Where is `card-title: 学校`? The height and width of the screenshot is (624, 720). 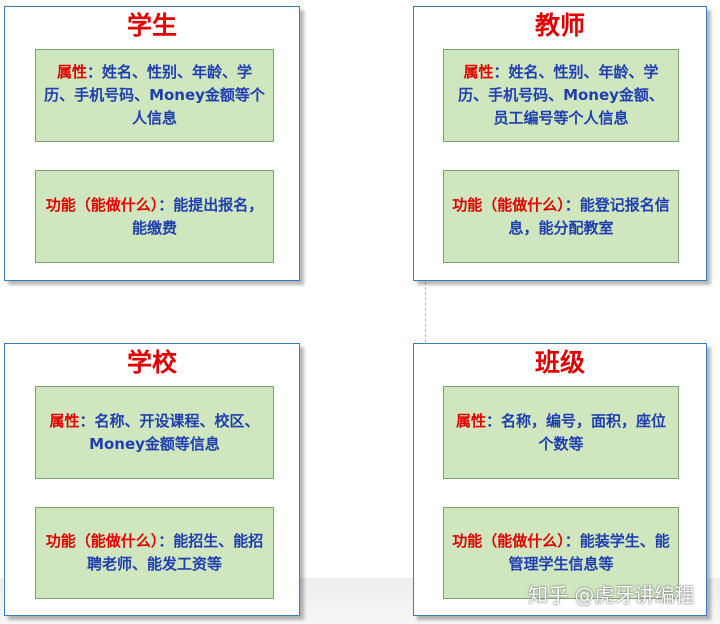 card-title: 学校 is located at coordinates (151, 362).